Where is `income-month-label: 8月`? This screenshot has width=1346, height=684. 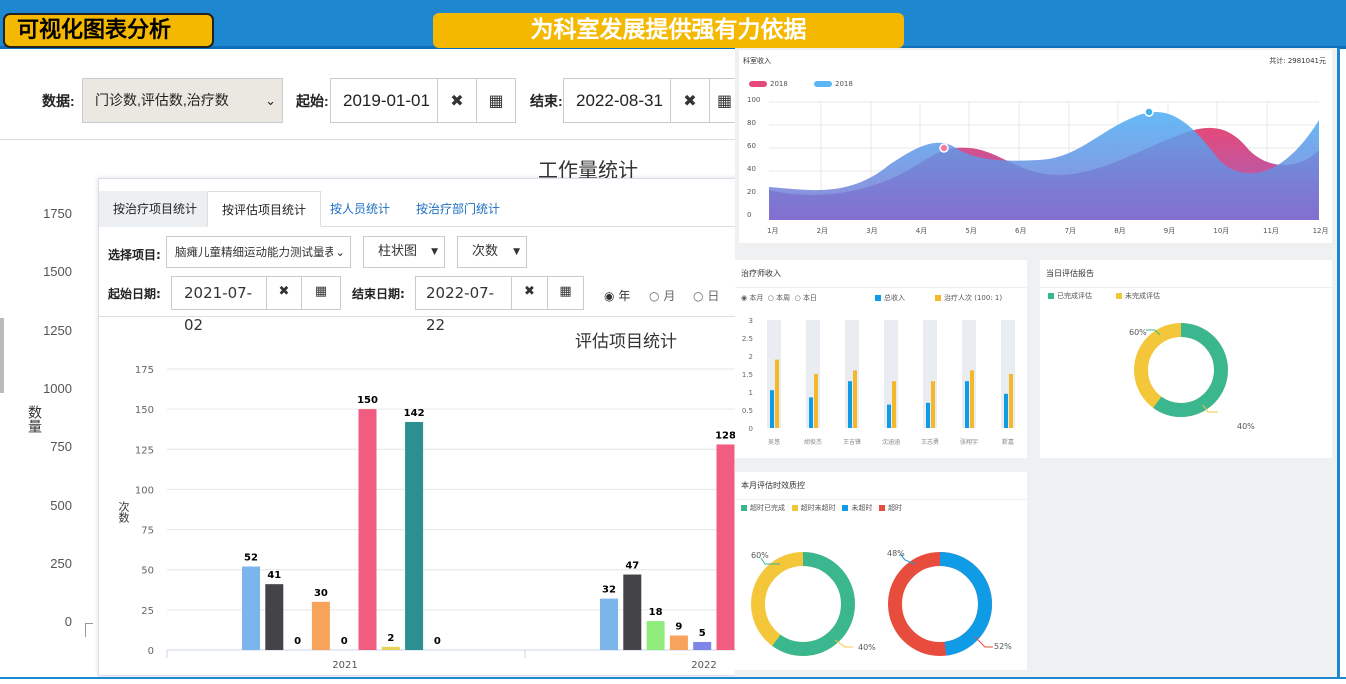 income-month-label: 8月 is located at coordinates (1120, 231).